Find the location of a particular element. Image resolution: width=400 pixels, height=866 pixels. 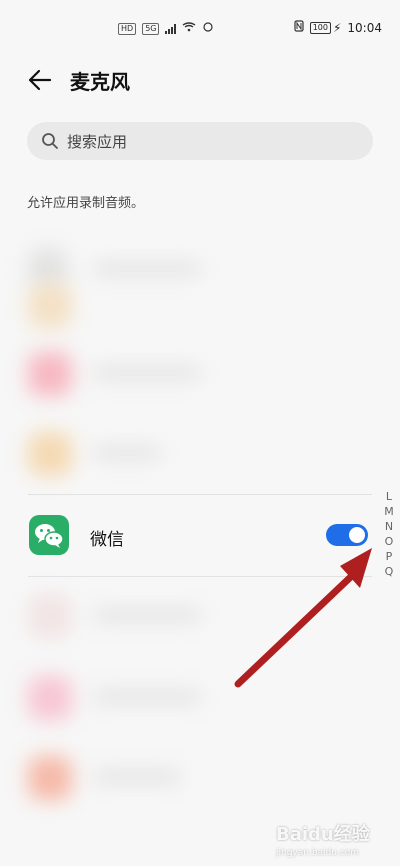

alpha-index-letter: O is located at coordinates (389, 541).